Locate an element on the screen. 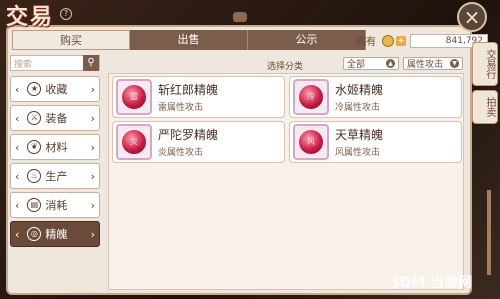 The height and width of the screenshot is (299, 500). coin-icon is located at coordinates (388, 40).